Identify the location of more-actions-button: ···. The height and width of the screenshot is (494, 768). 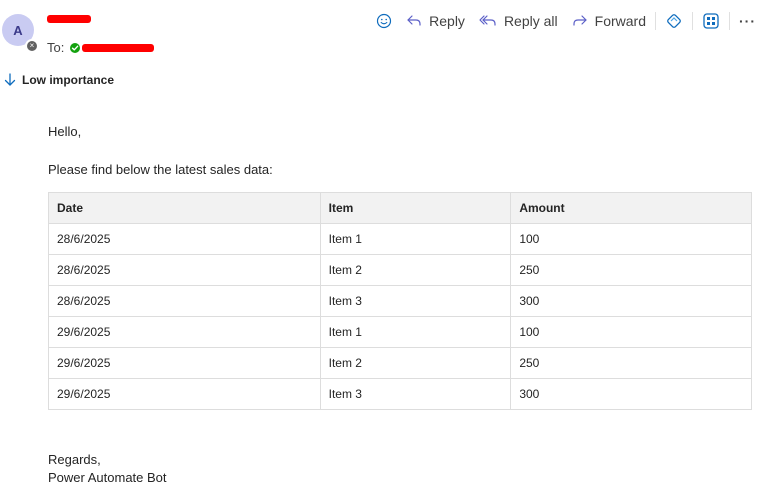
(747, 21).